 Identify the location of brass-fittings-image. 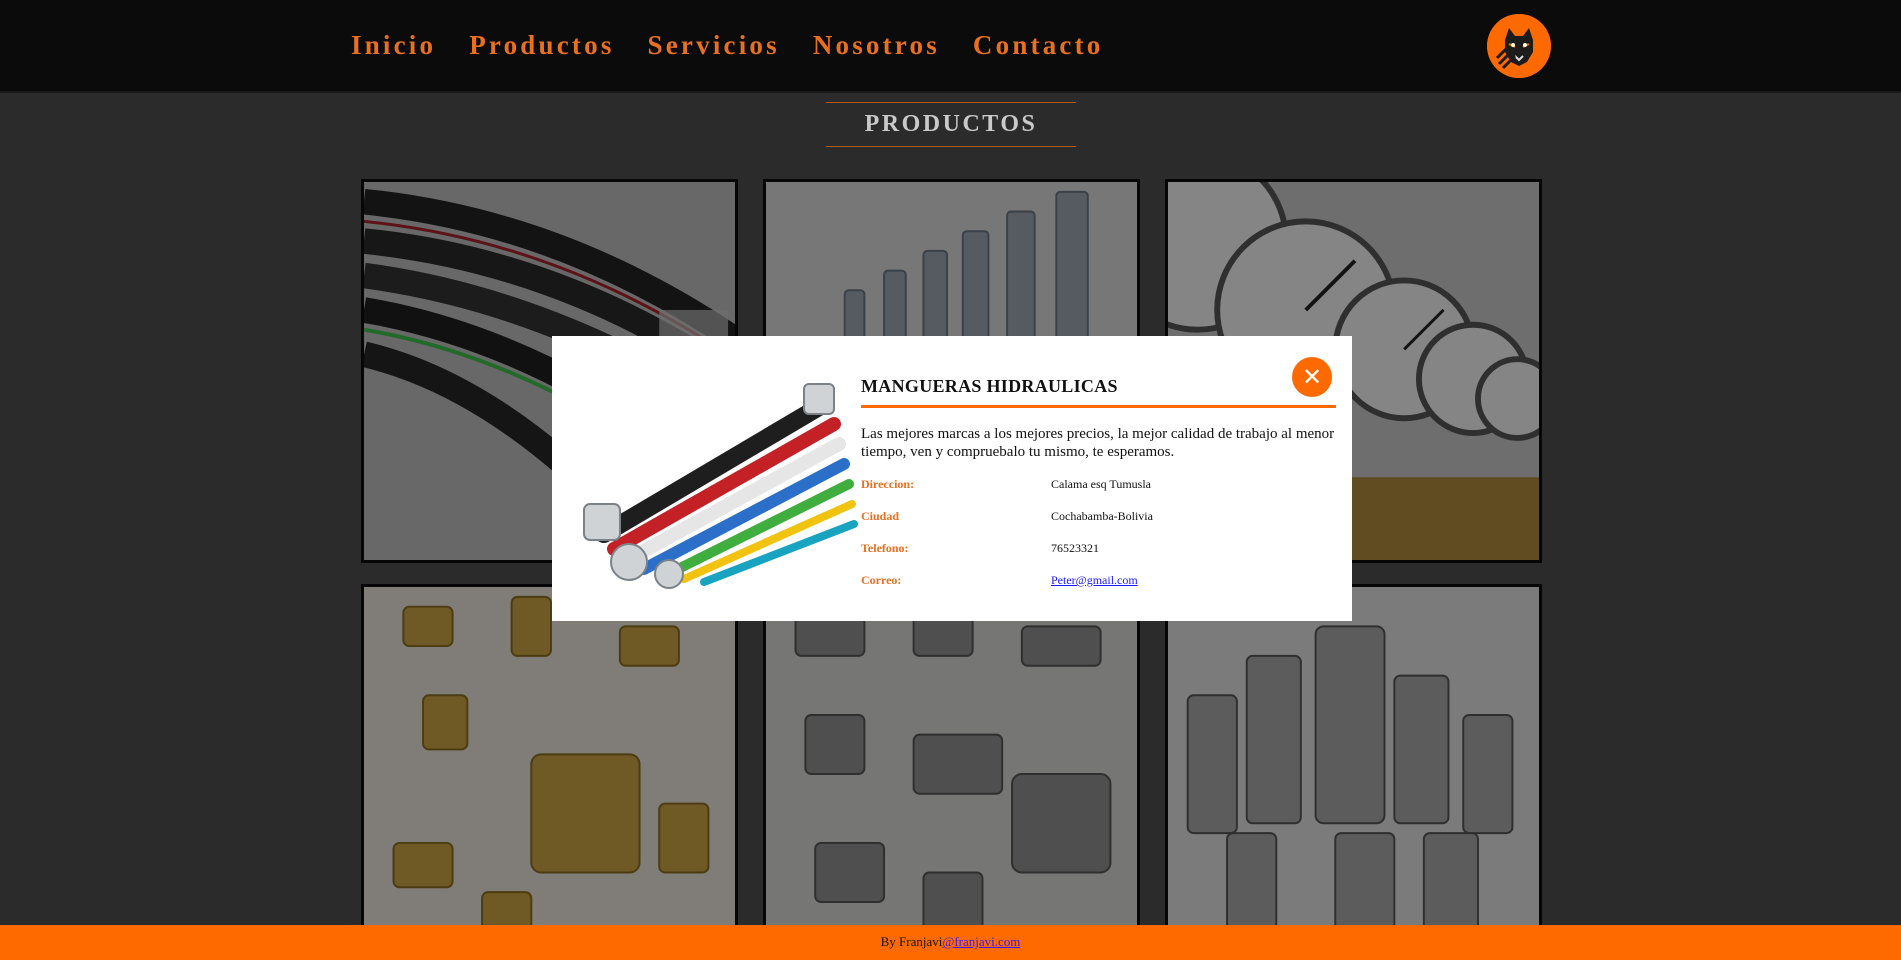
(549, 772).